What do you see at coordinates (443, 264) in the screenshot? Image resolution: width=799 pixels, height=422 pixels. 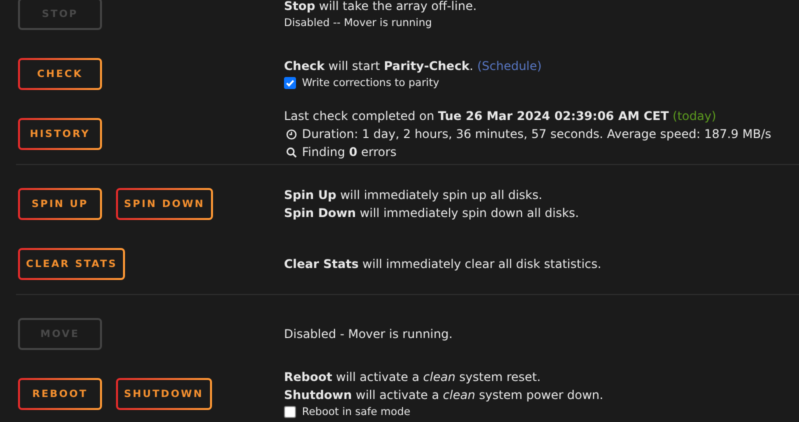 I see `description-text: Clear Stats will immediately clear all disk statistics.` at bounding box center [443, 264].